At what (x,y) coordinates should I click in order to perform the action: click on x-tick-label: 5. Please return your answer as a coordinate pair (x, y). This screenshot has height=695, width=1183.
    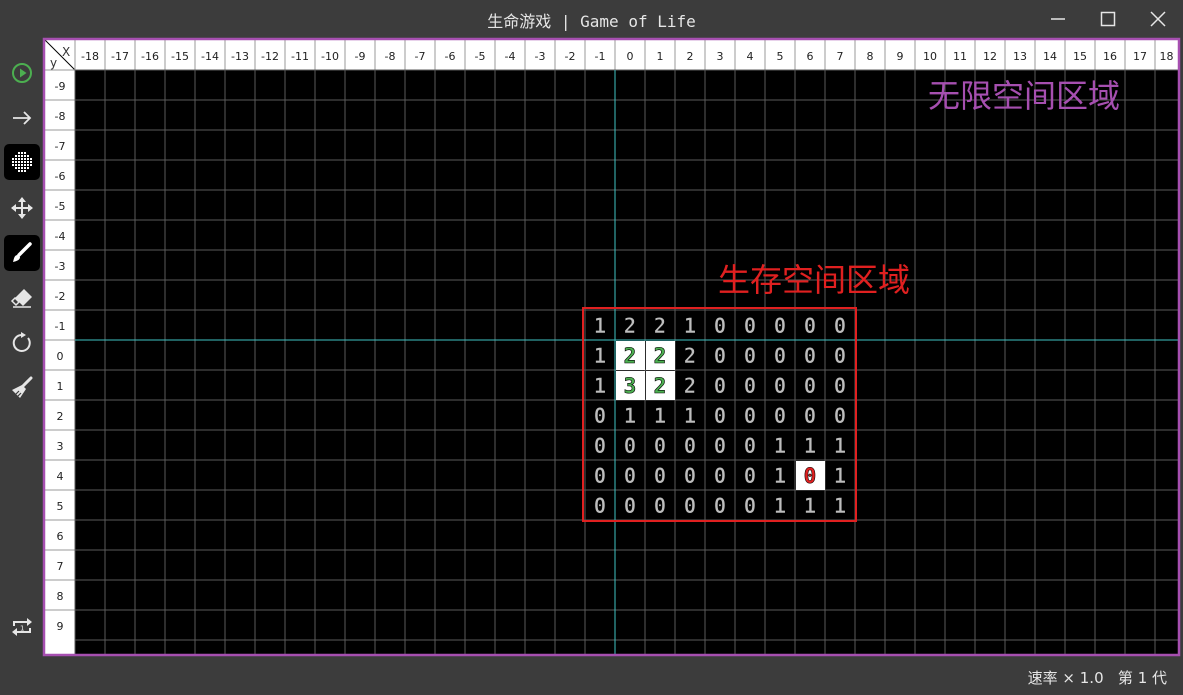
    Looking at the image, I should click on (780, 56).